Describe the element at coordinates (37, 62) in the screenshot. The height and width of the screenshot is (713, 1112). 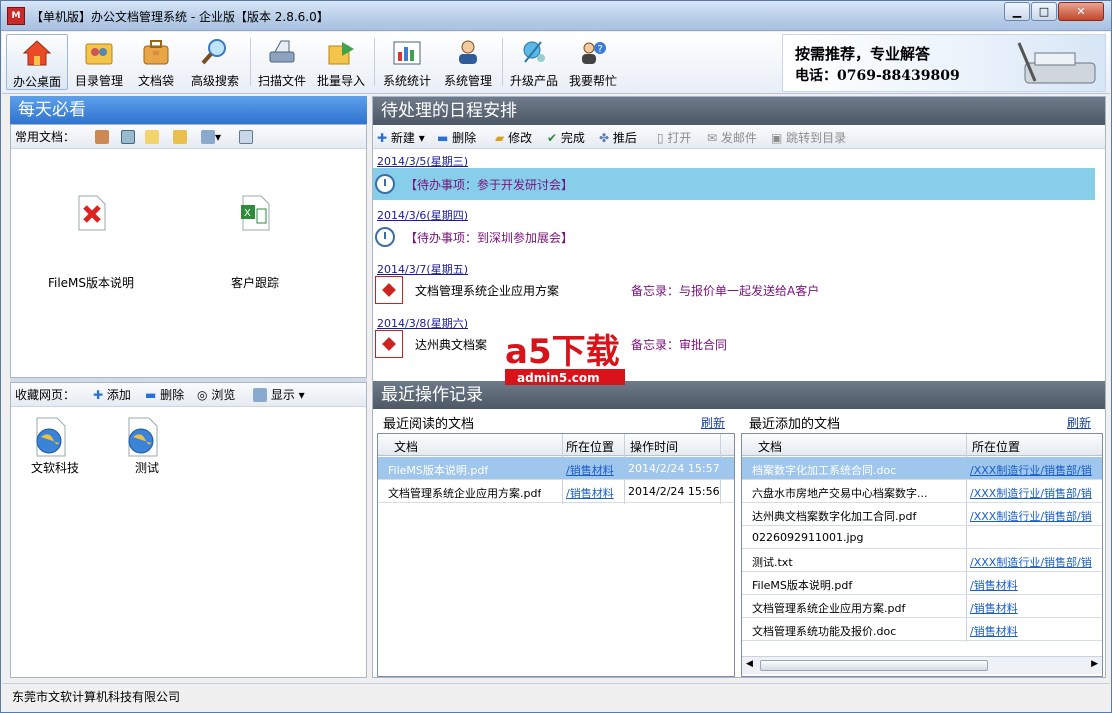
I see `toolbar-office-desktop-button: 办公桌面` at that location.